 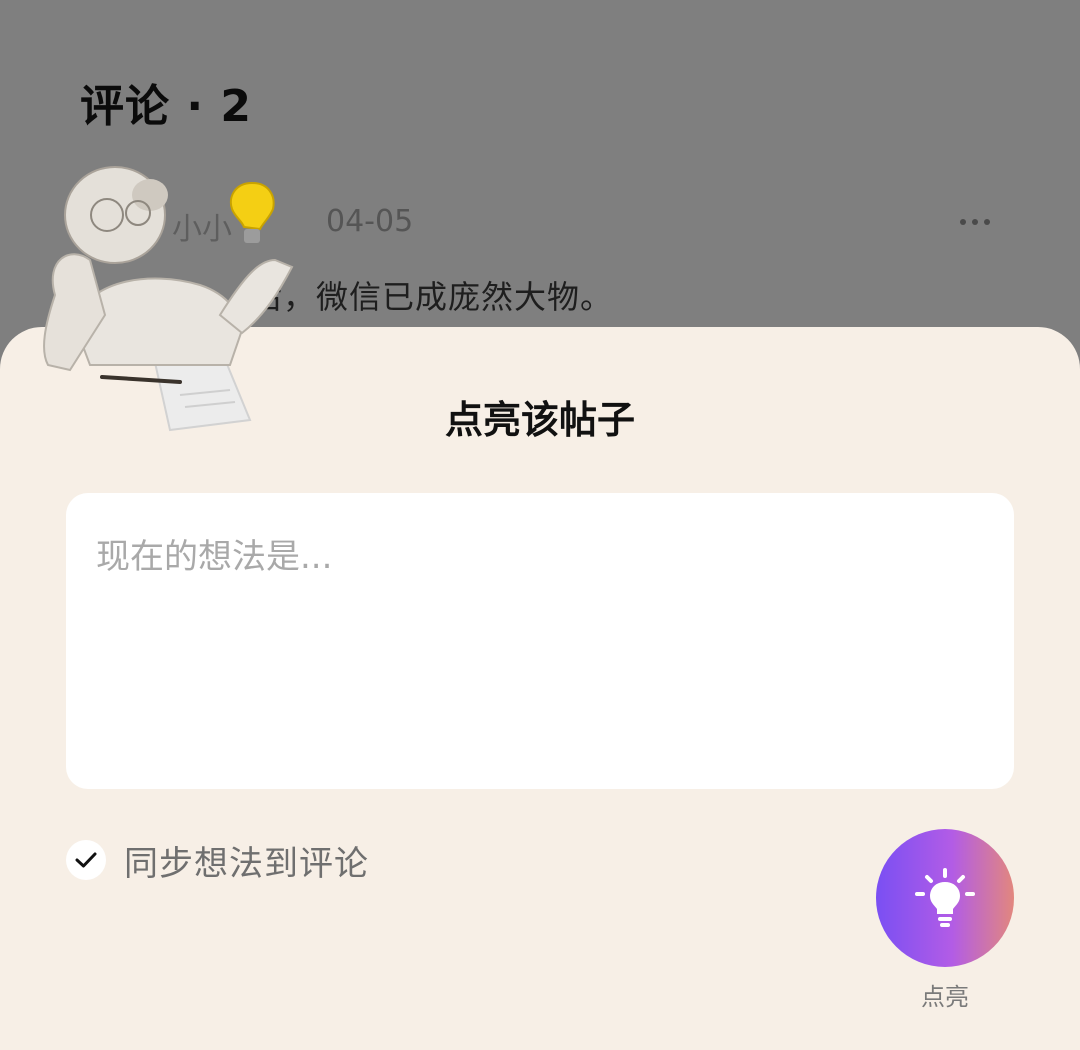 What do you see at coordinates (246, 863) in the screenshot?
I see `sync-label: 同步想法到评论` at bounding box center [246, 863].